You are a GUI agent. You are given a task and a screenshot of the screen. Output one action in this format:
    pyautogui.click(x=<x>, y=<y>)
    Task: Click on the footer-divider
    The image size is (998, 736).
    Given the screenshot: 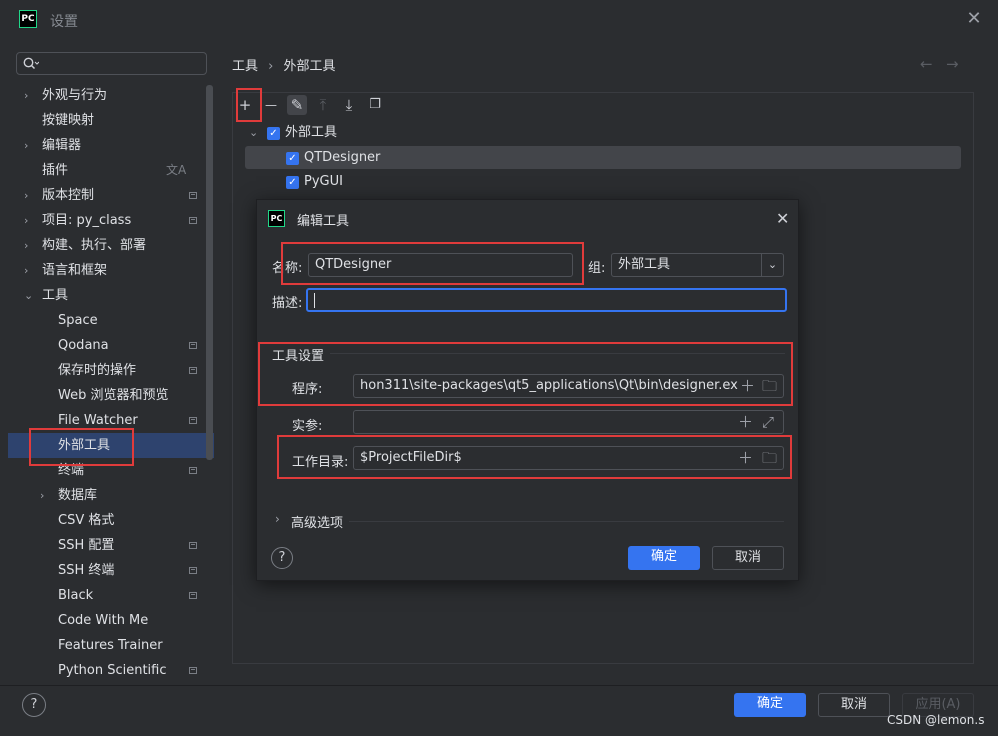 What is the action you would take?
    pyautogui.click(x=499, y=685)
    